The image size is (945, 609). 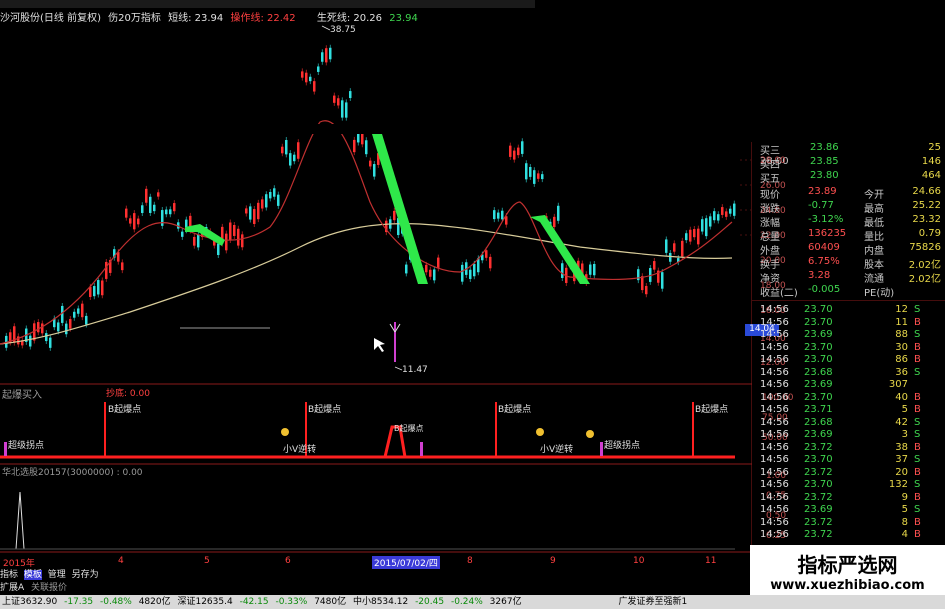 What do you see at coordinates (879, 293) in the screenshot?
I see `stat-label: PE(动)` at bounding box center [879, 293].